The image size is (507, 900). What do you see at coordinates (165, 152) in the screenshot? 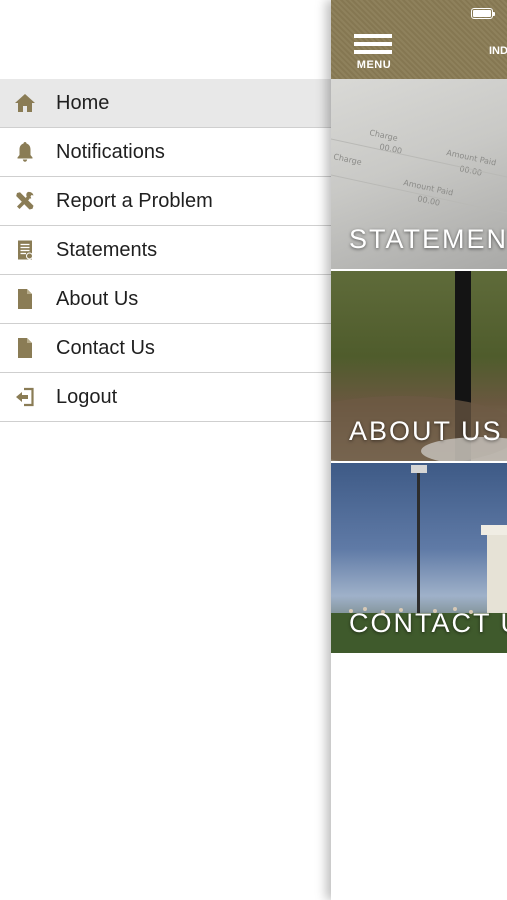
I see `drawer-item-notifications: Notifications` at bounding box center [165, 152].